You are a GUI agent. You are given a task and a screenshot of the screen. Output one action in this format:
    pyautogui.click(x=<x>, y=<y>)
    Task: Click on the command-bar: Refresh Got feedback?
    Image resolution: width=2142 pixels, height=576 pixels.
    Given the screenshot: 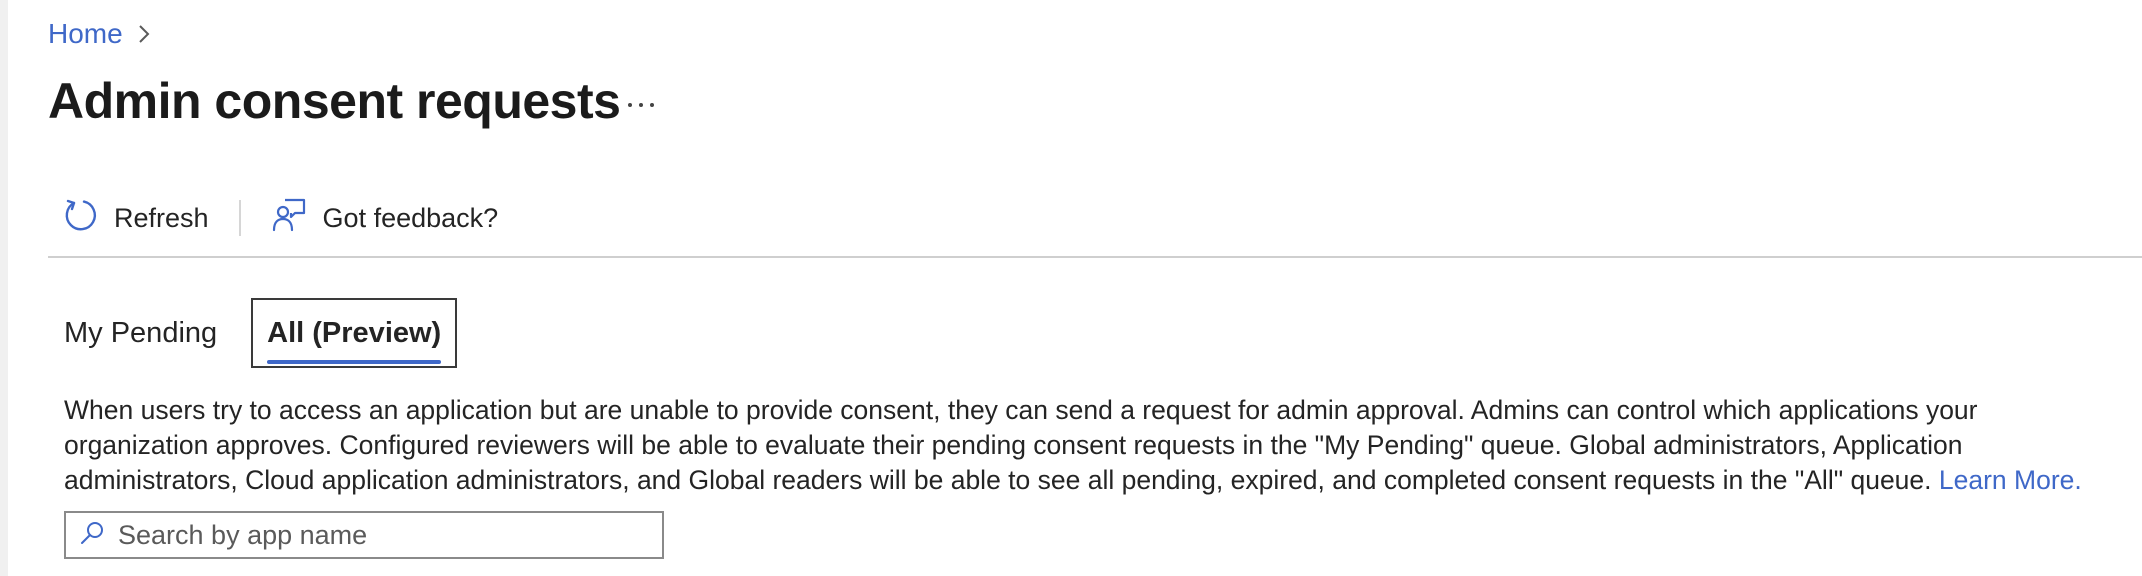 What is the action you would take?
    pyautogui.click(x=281, y=218)
    